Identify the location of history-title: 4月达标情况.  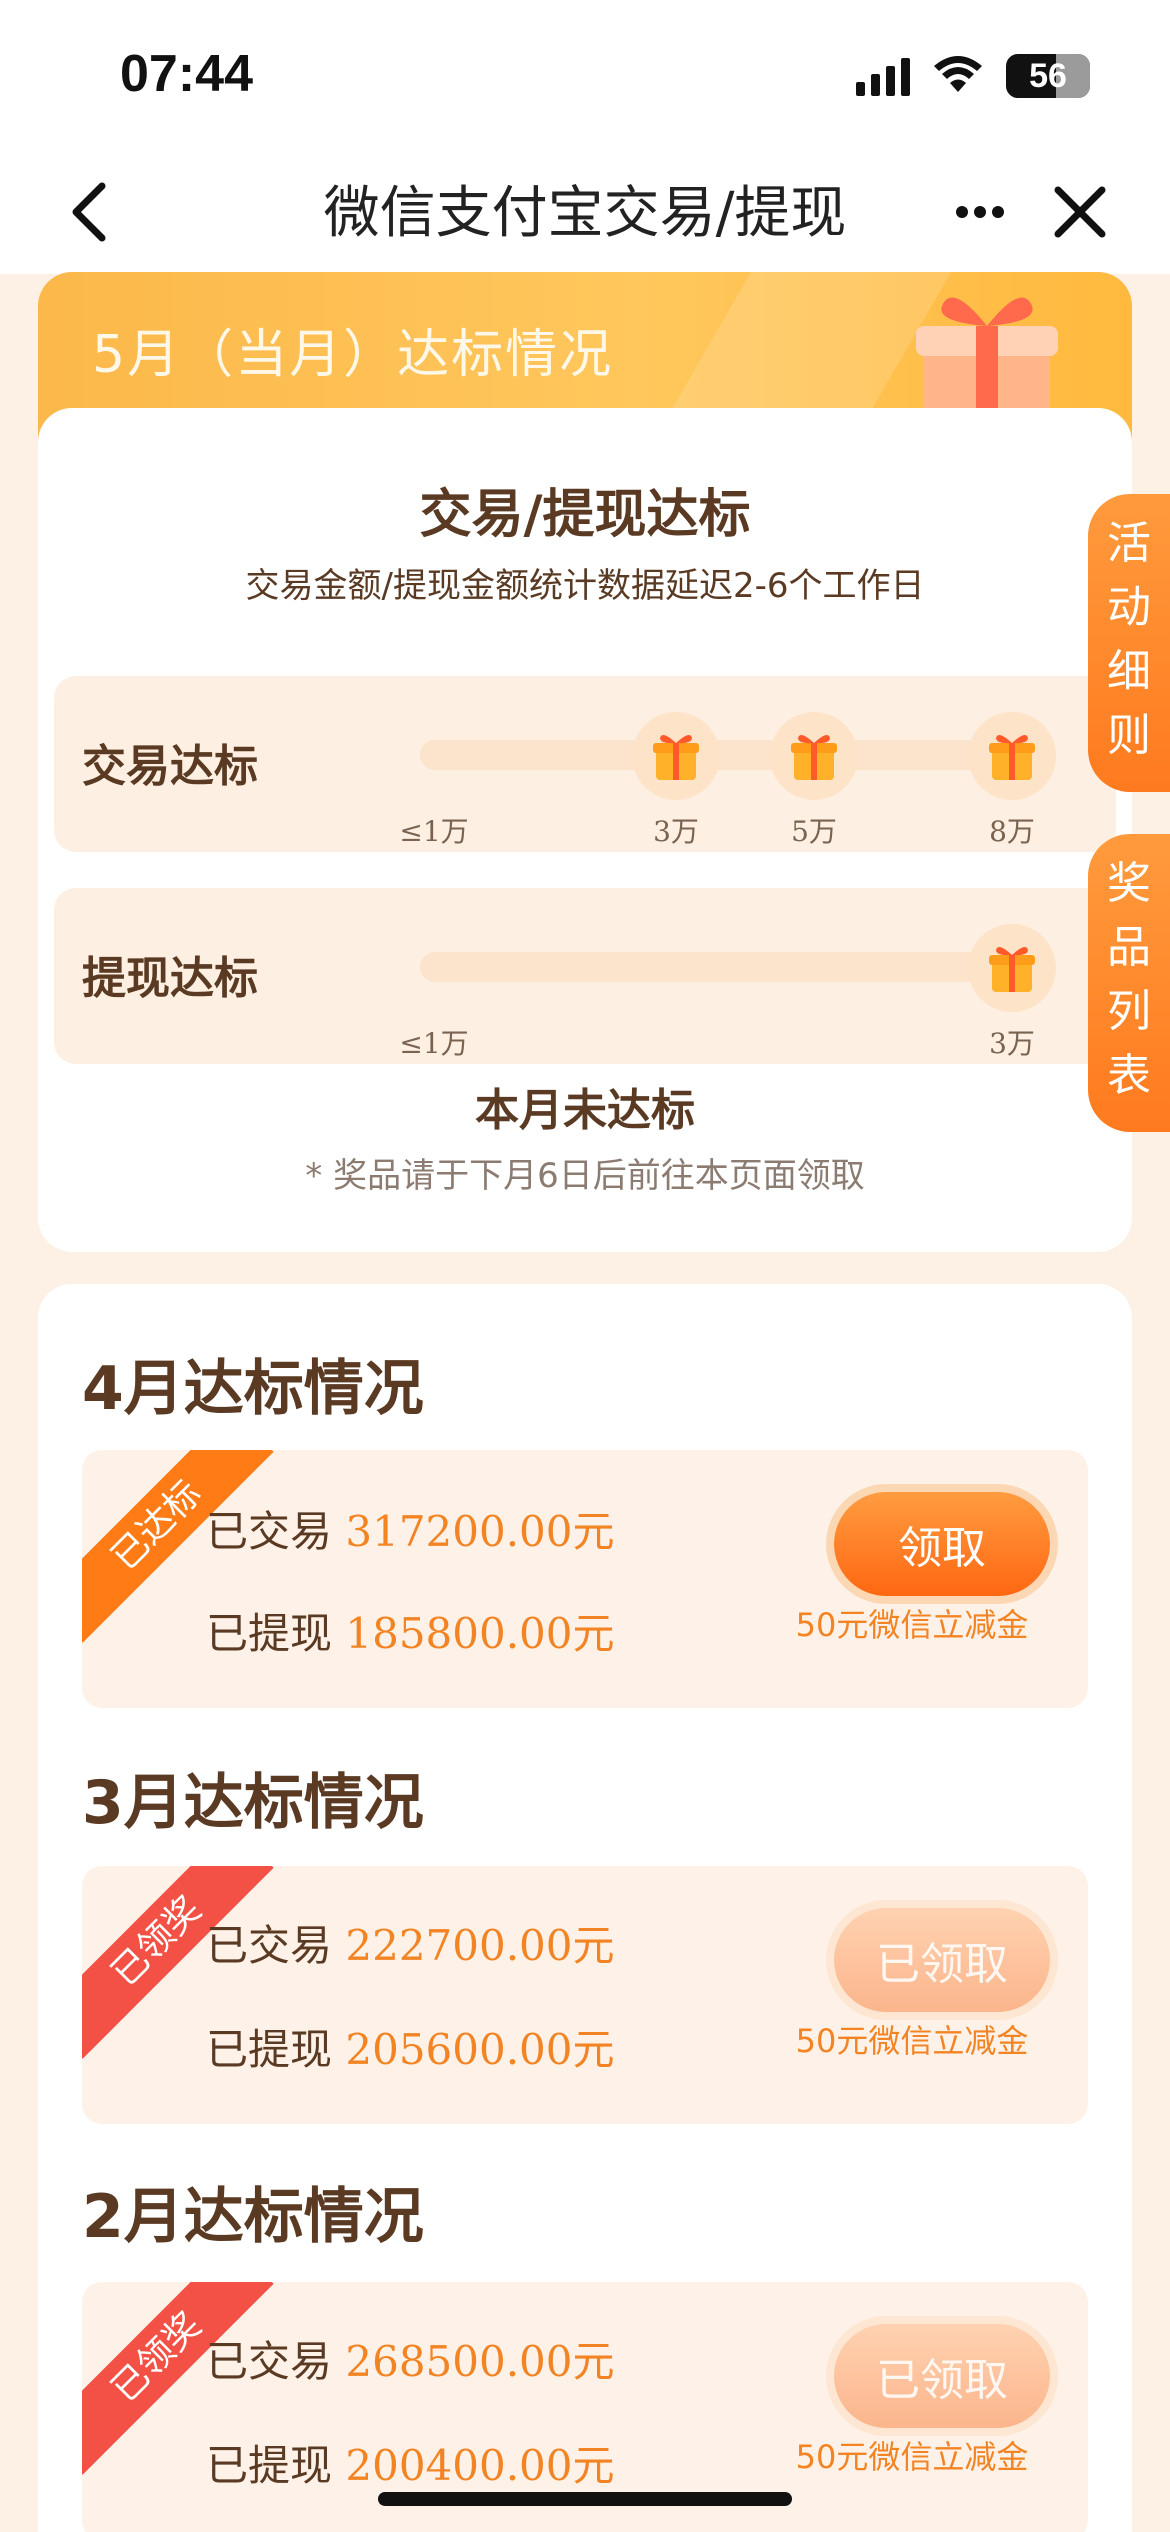
(253, 1389).